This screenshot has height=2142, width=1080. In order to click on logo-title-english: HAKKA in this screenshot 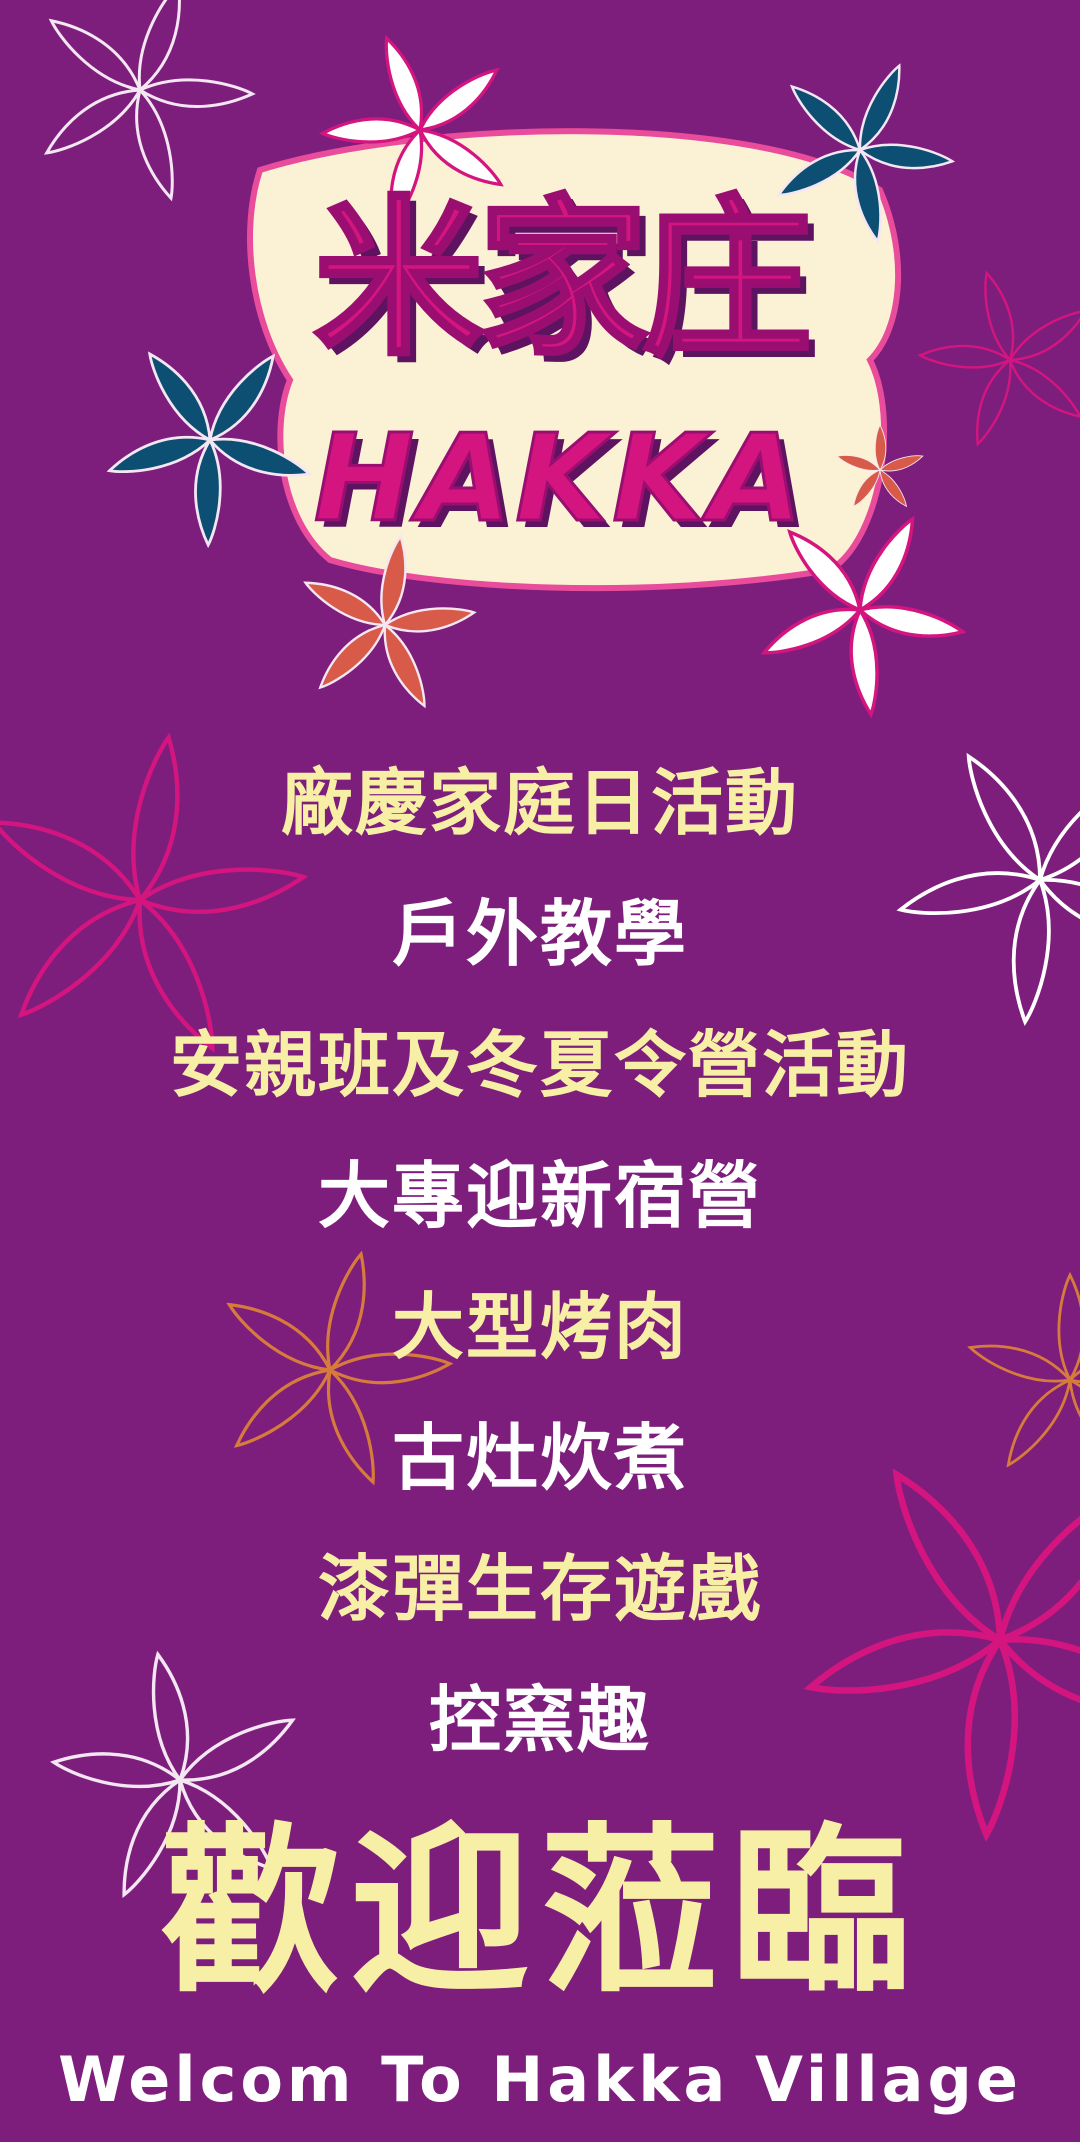, I will do `click(559, 480)`.